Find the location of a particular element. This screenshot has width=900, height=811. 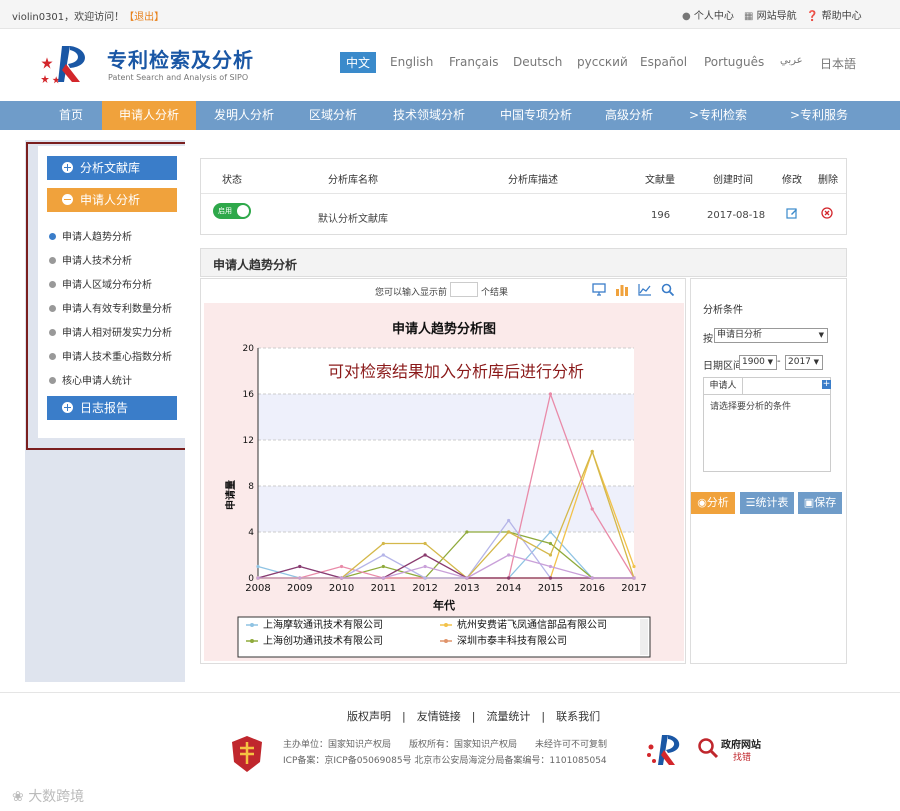

lang-en: English is located at coordinates (411, 62).